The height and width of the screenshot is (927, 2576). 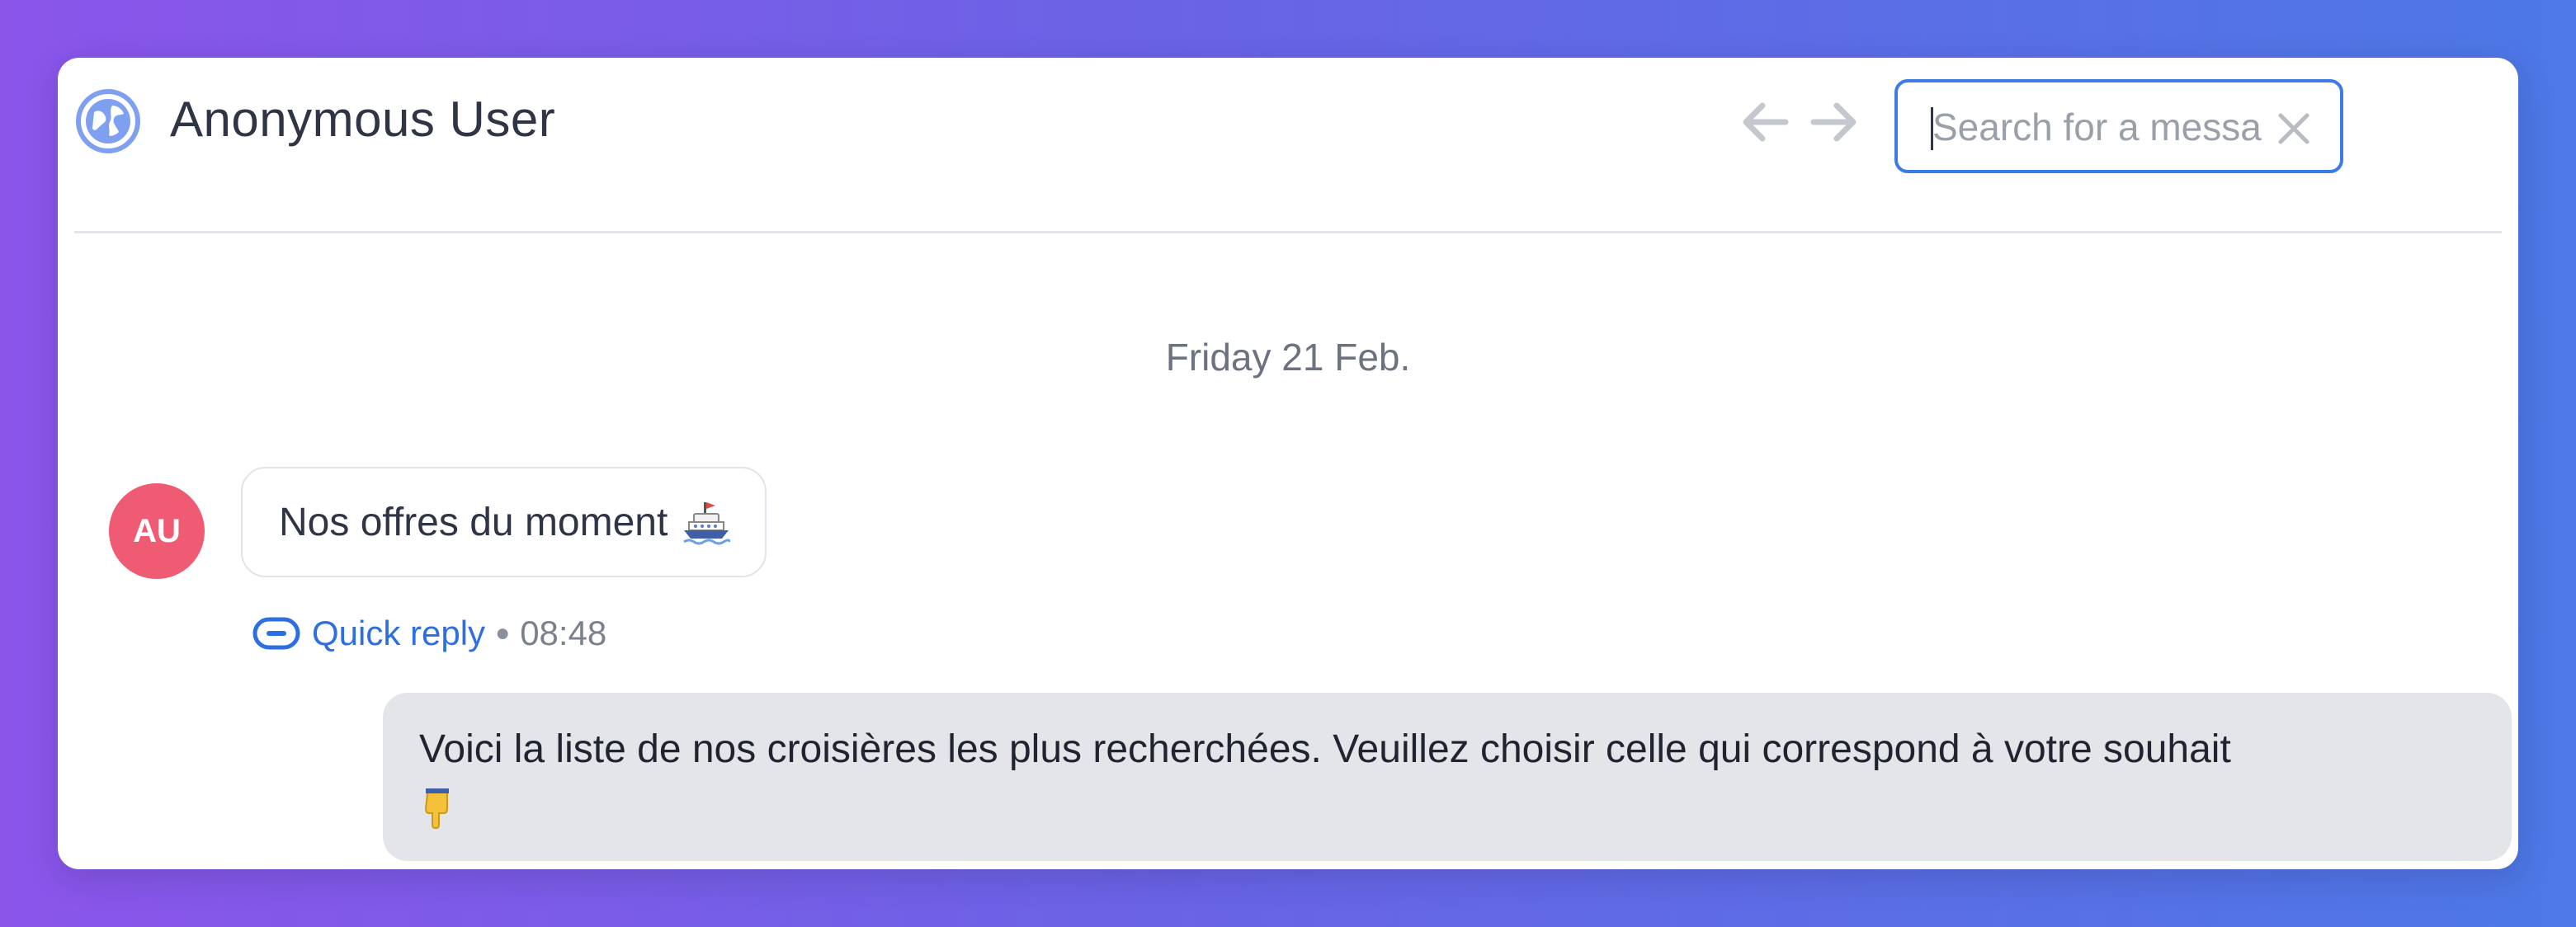 I want to click on globe-icon, so click(x=108, y=121).